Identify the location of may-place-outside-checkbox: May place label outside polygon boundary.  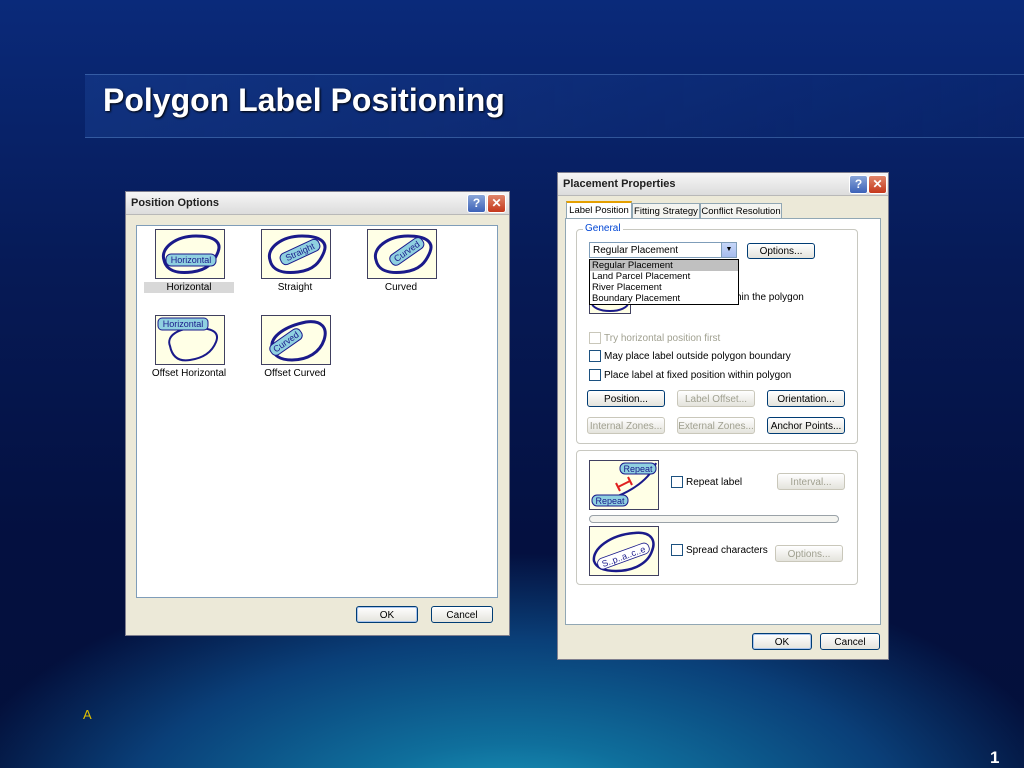
(690, 356).